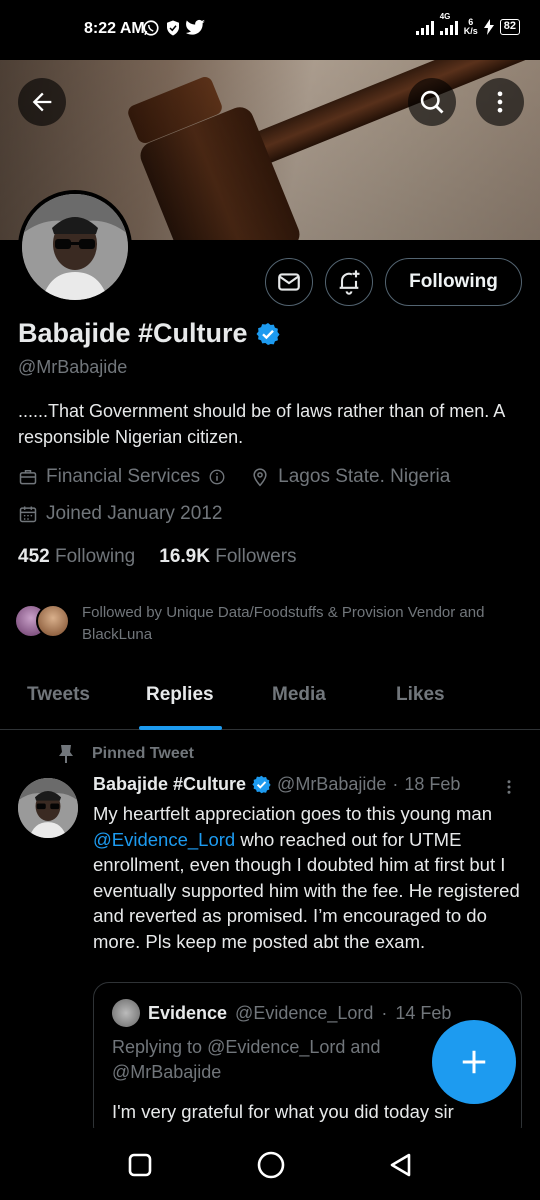 Image resolution: width=540 pixels, height=1200 pixels. I want to click on pinned-label: Pinned Tweet, so click(143, 753).